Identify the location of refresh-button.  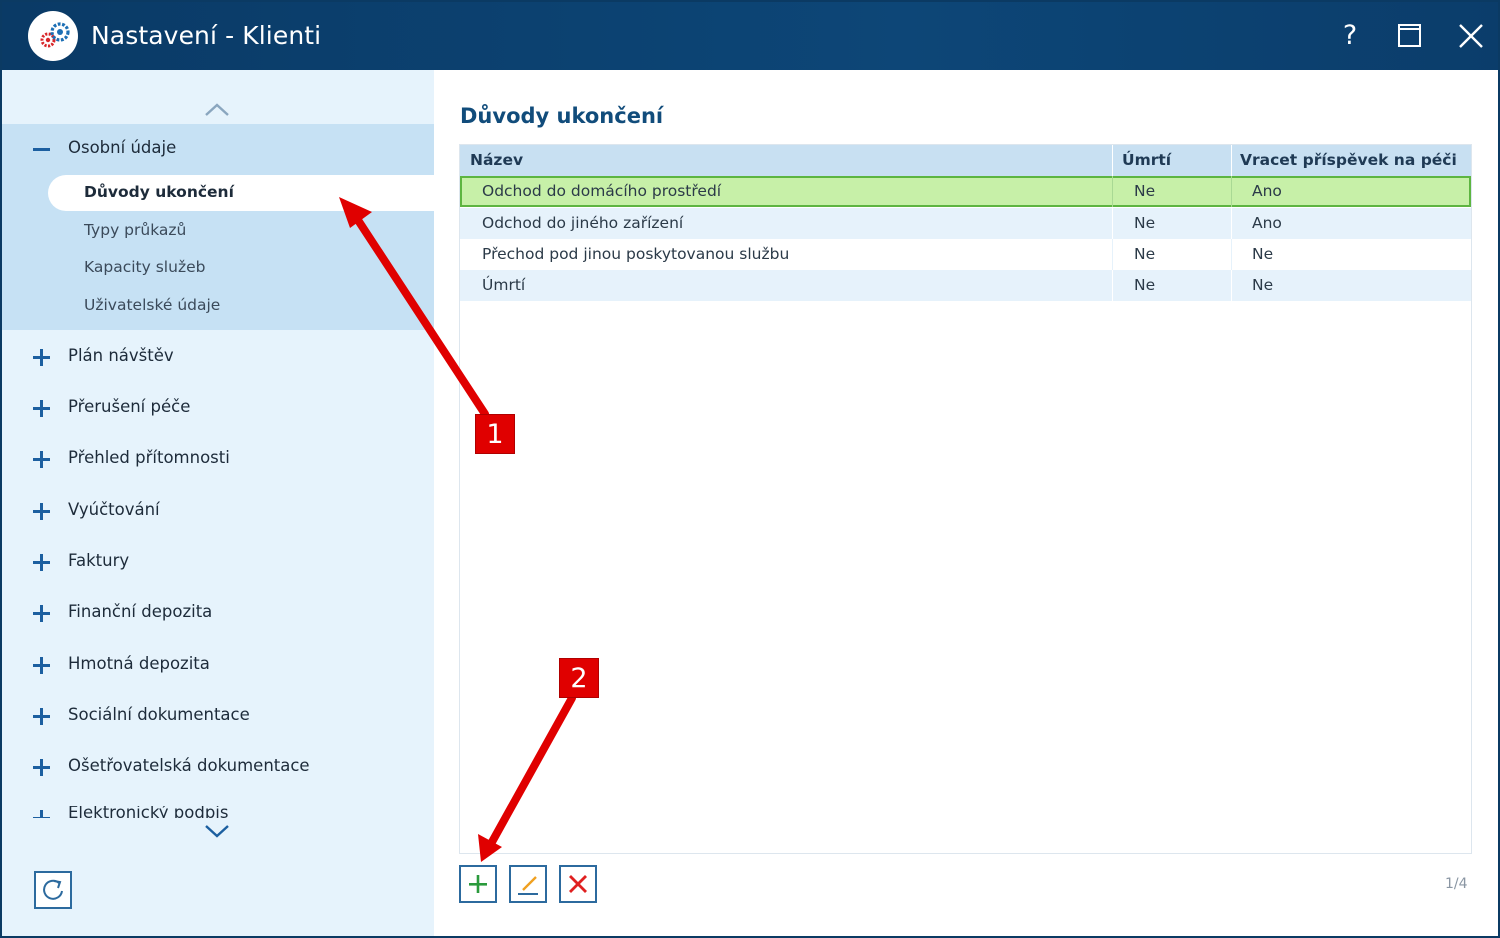
(53, 890).